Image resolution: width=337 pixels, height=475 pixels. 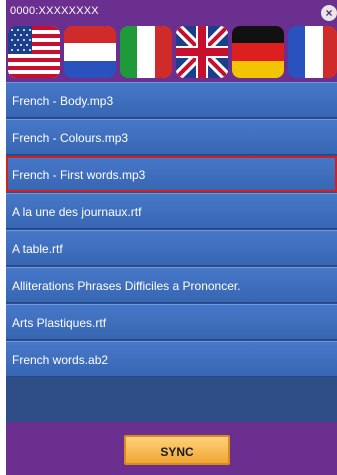 What do you see at coordinates (54, 11) in the screenshot?
I see `device-id-label: 0000:XXXXXXXX` at bounding box center [54, 11].